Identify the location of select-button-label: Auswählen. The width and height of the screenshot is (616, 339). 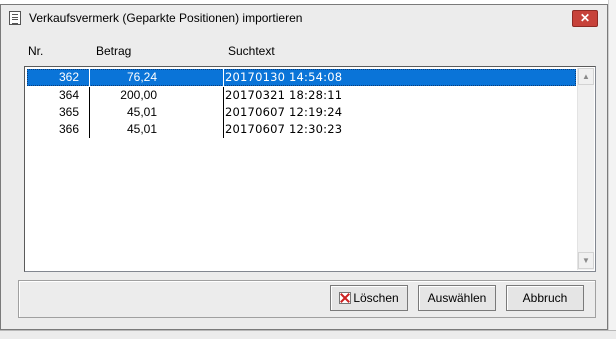
(457, 298).